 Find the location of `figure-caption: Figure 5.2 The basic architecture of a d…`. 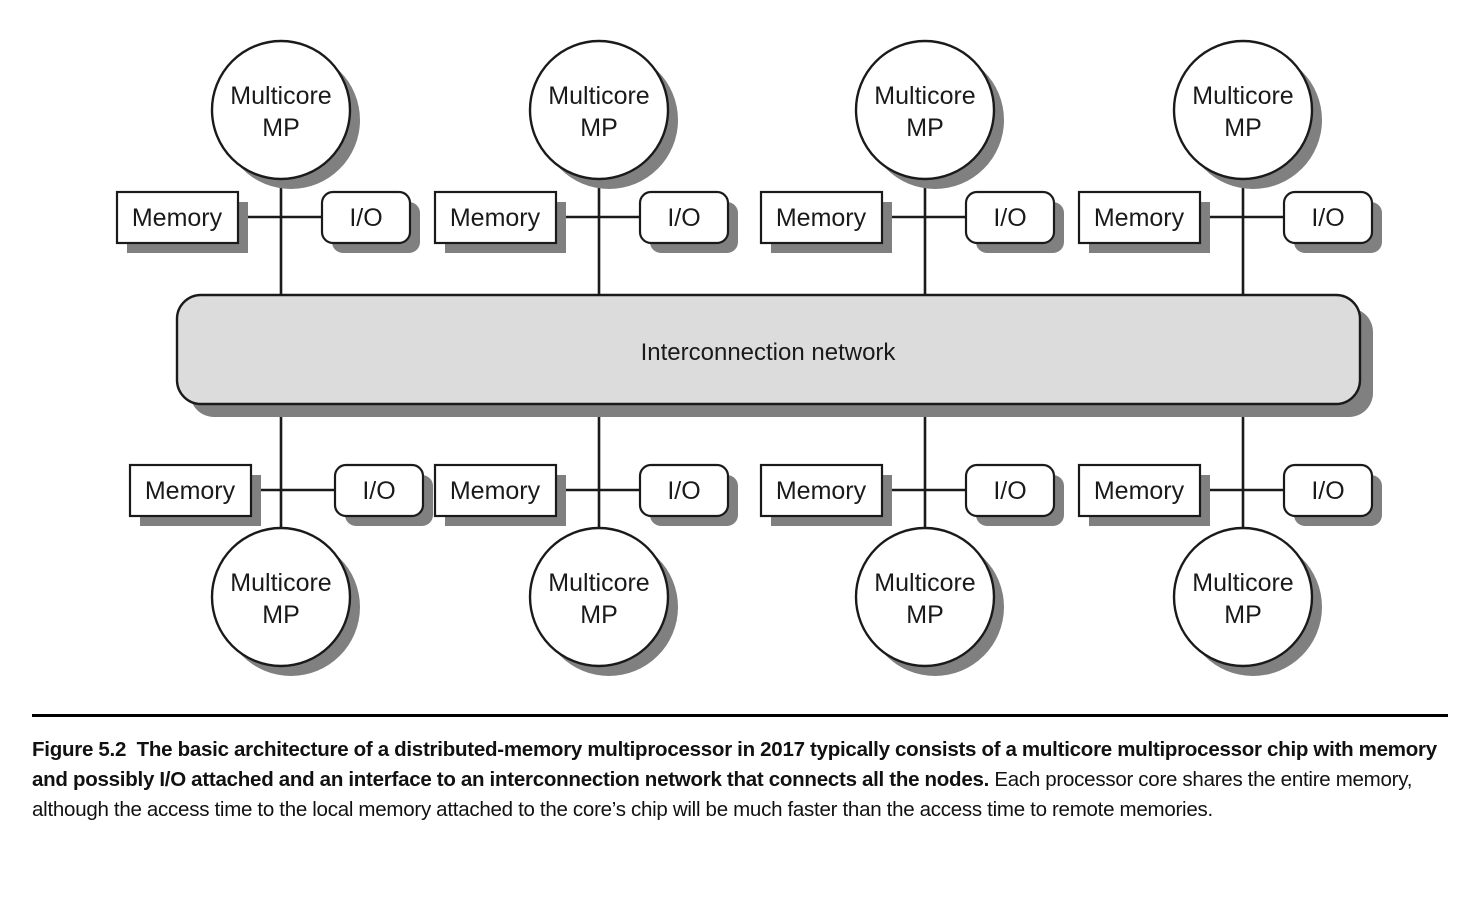

figure-caption: Figure 5.2 The basic architecture of a d… is located at coordinates (740, 780).